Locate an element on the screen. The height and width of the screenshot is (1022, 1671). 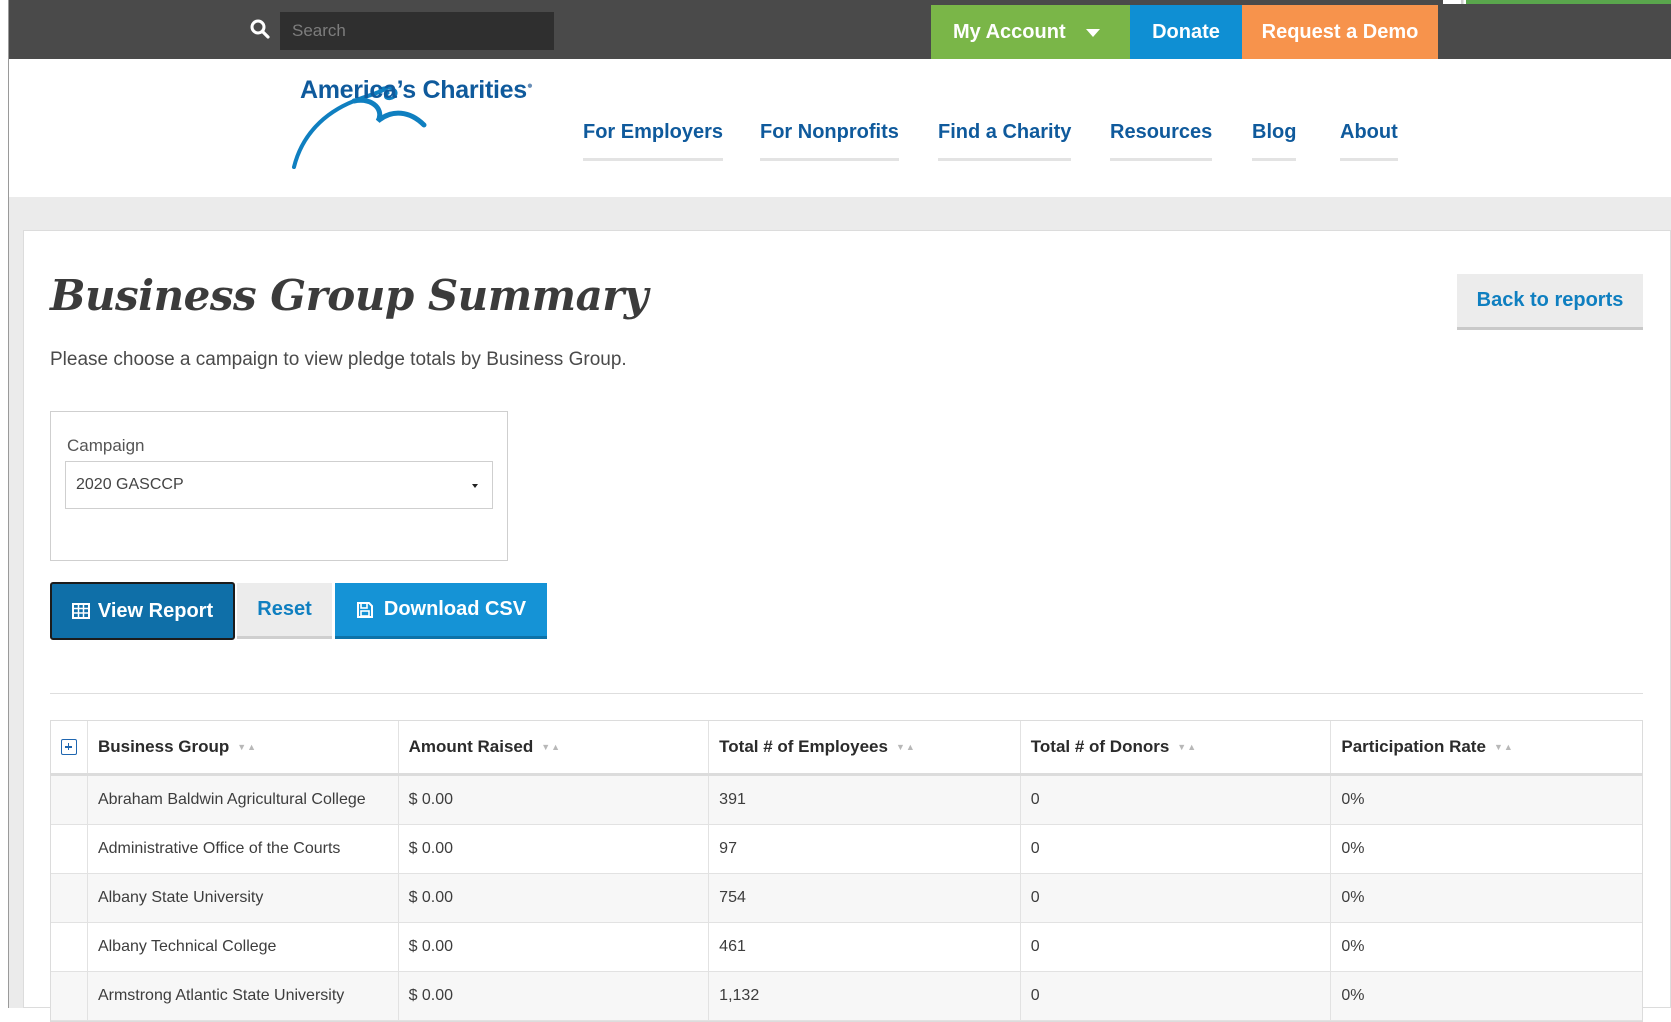
cell-total-employees: 97 is located at coordinates (865, 849).